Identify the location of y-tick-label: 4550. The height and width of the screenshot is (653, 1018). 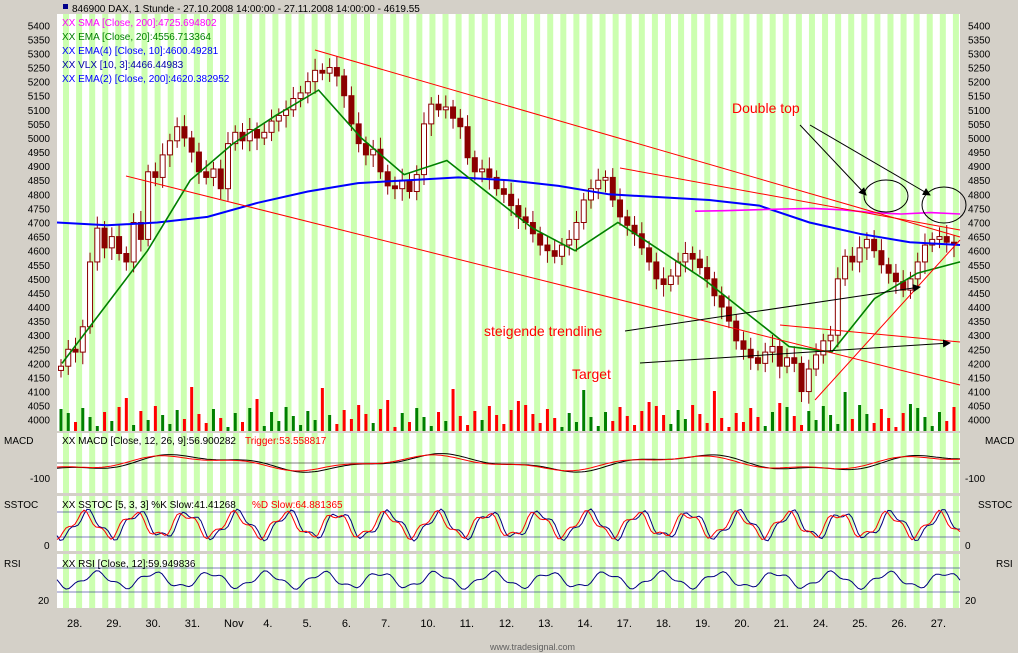
(39, 266).